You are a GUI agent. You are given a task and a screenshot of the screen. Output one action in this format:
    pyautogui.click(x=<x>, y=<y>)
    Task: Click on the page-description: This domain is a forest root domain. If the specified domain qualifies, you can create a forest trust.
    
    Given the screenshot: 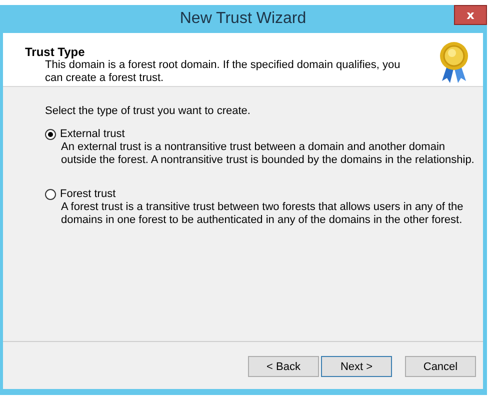 What is the action you would take?
    pyautogui.click(x=223, y=72)
    